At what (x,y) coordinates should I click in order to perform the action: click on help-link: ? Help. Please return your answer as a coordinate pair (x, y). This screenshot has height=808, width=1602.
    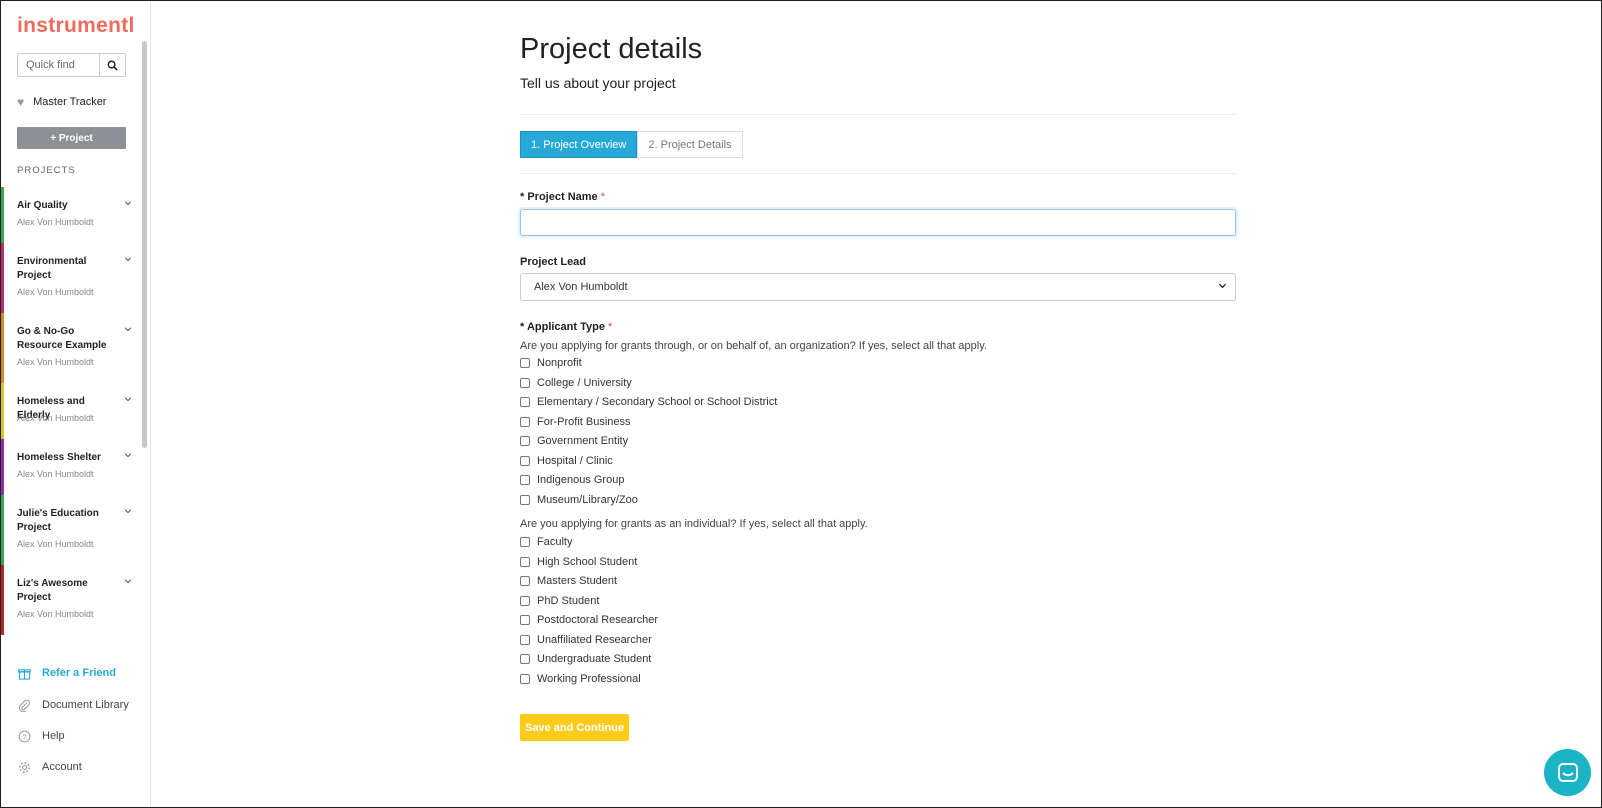
    Looking at the image, I should click on (41, 736).